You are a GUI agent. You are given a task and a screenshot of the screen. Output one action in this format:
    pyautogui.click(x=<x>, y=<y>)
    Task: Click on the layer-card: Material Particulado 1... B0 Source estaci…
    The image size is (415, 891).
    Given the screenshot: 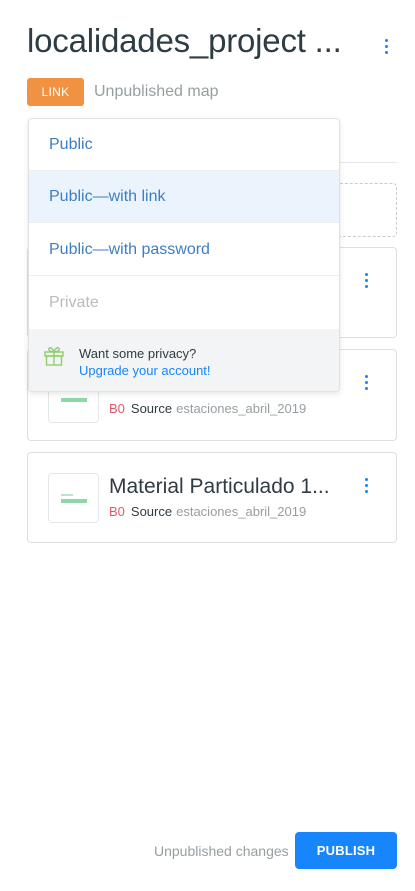 What is the action you would take?
    pyautogui.click(x=212, y=497)
    